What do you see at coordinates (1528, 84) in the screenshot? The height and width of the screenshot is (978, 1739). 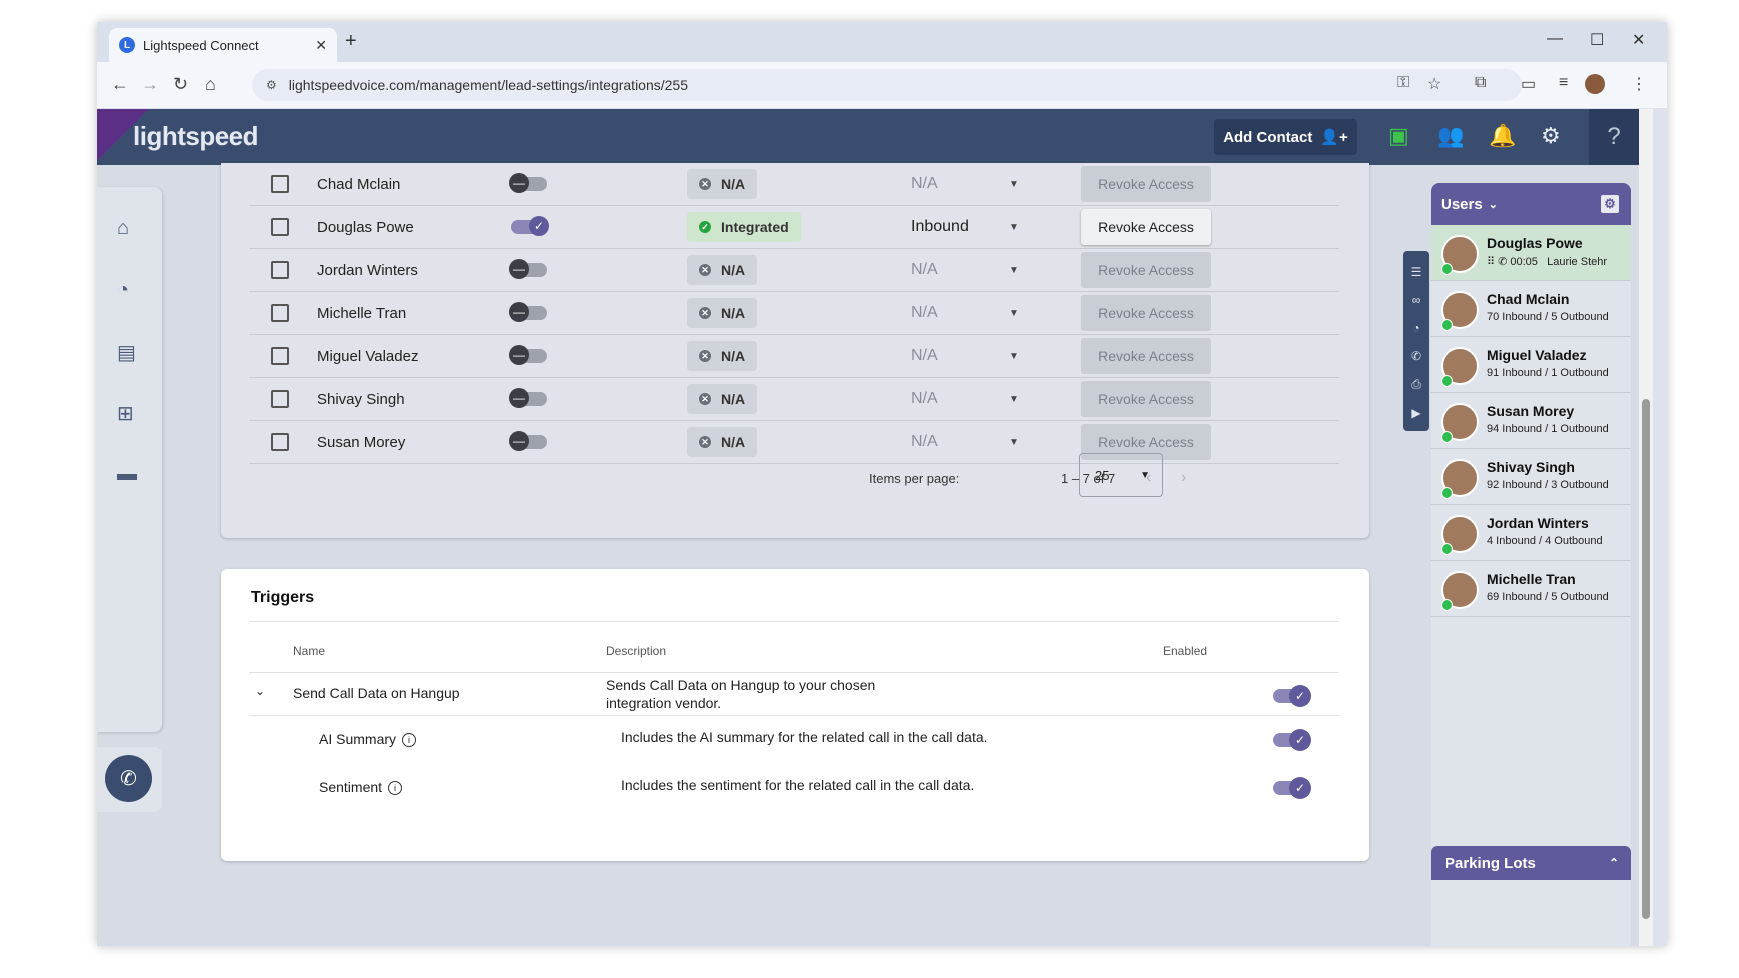 I see `cast-icon: ▭` at bounding box center [1528, 84].